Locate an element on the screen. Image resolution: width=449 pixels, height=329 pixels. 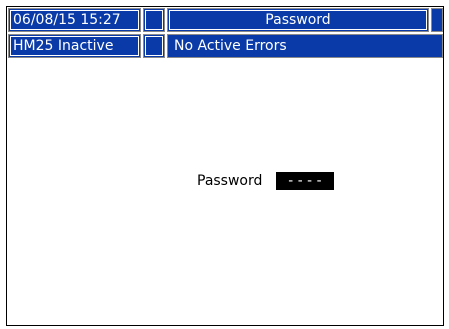
screen-title: Password is located at coordinates (298, 20).